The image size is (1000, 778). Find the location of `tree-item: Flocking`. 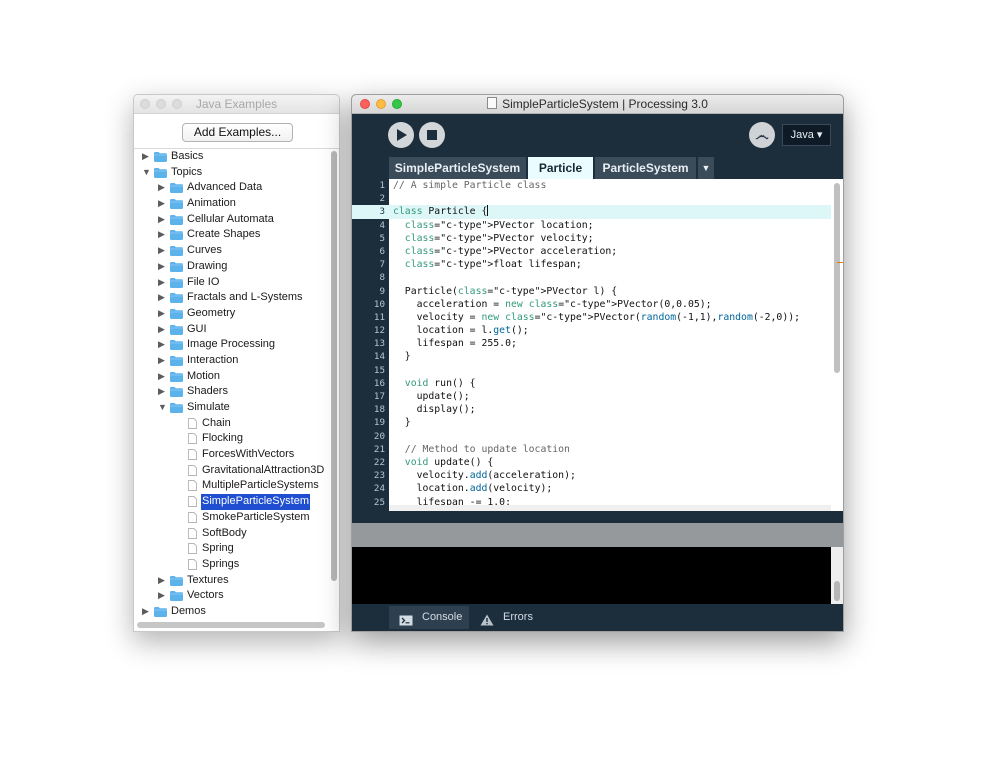

tree-item: Flocking is located at coordinates (230, 439).